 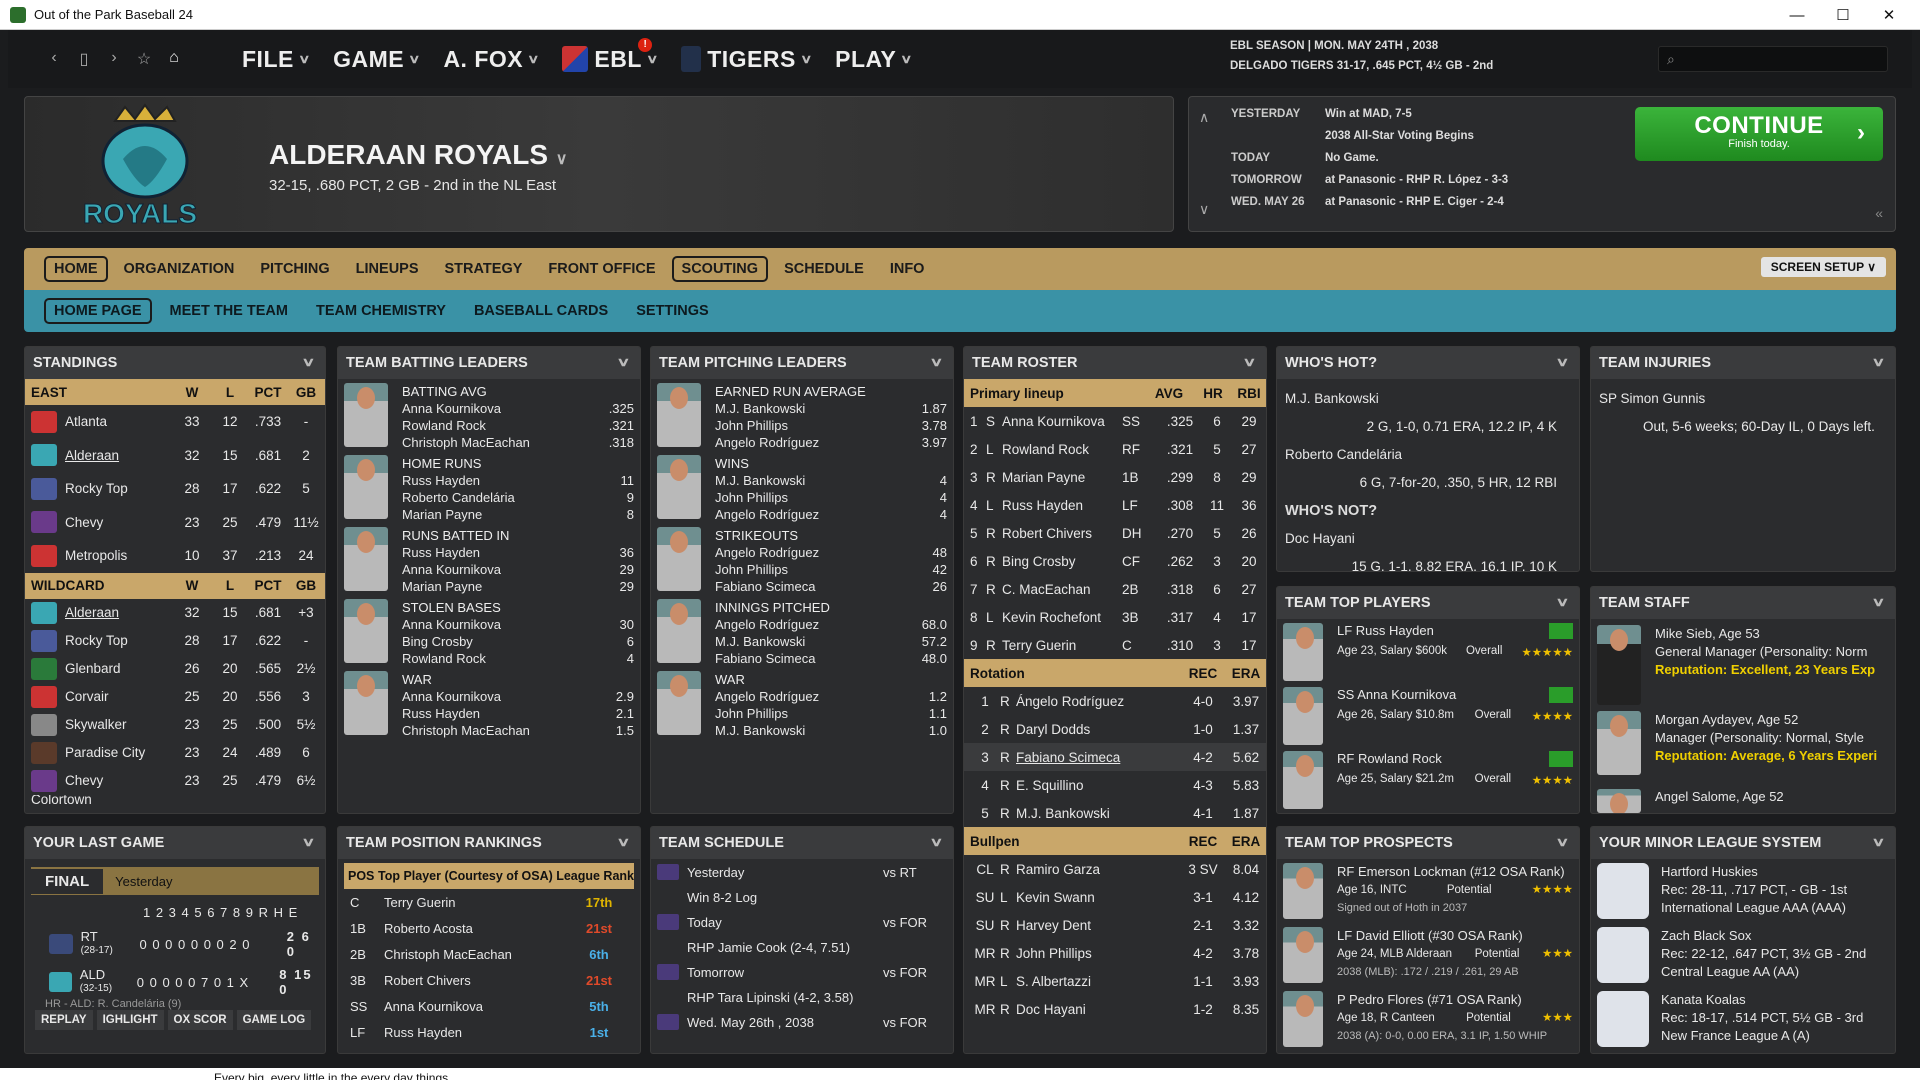 What do you see at coordinates (119, 421) in the screenshot?
I see `team-name: Atlanta` at bounding box center [119, 421].